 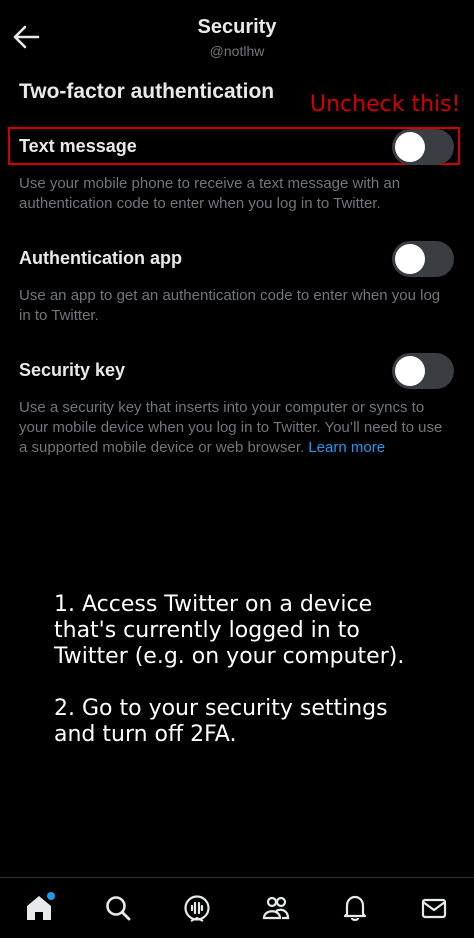 What do you see at coordinates (51, 896) in the screenshot?
I see `notification-dot` at bounding box center [51, 896].